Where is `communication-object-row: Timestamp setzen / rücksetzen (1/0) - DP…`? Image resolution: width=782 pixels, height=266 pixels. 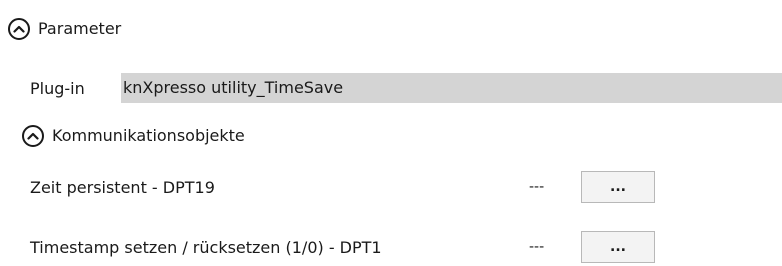 communication-object-row: Timestamp setzen / rücksetzen (1/0) - DP… is located at coordinates (342, 247).